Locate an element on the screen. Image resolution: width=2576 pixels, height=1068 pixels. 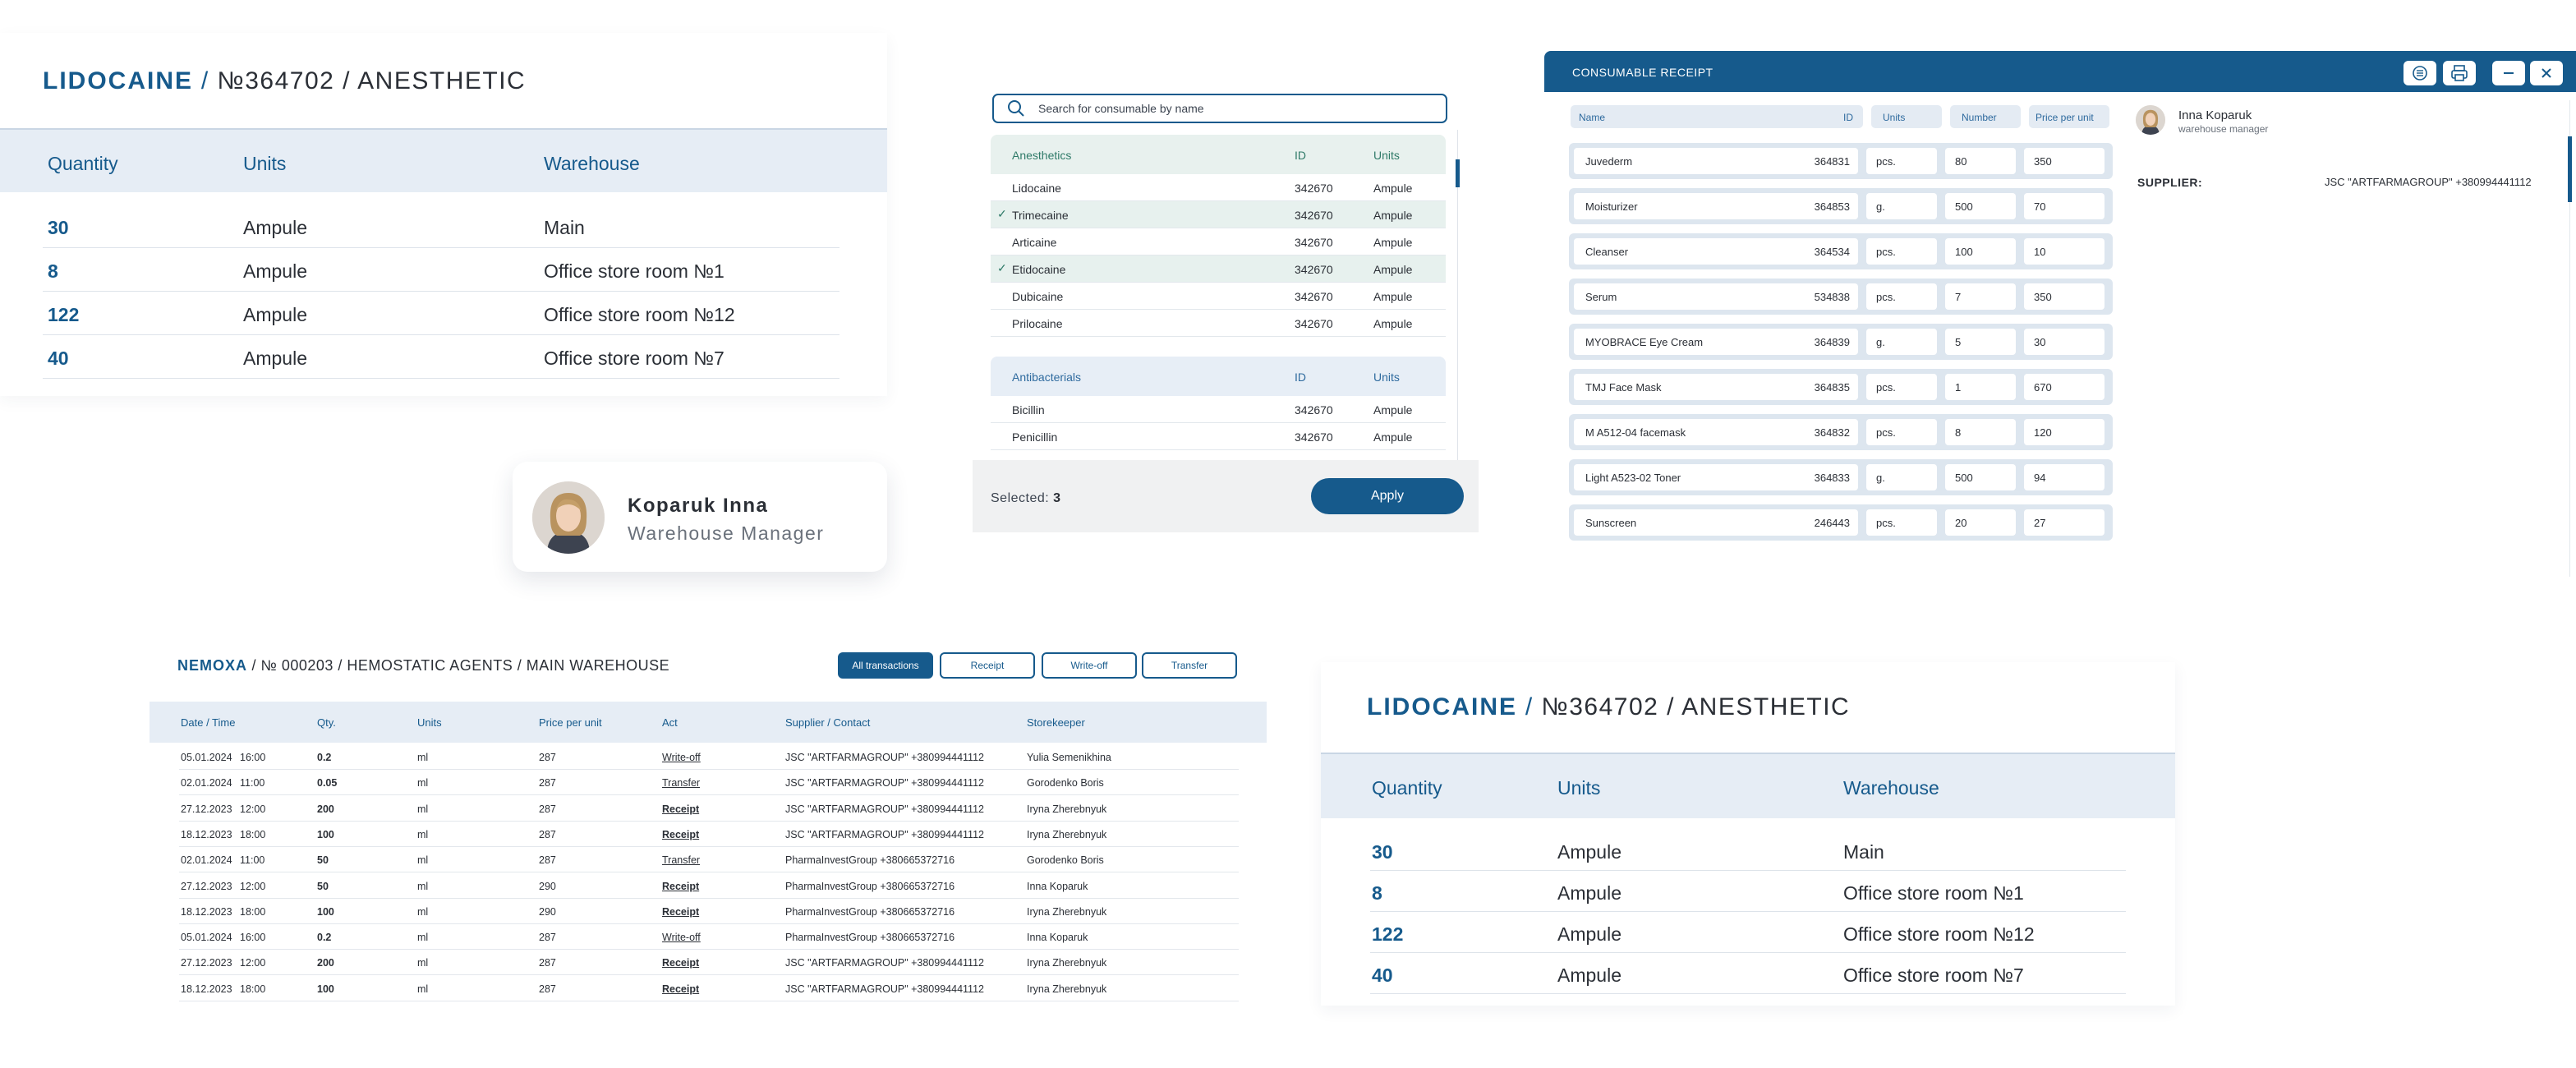
list-item: Lidocaine 342670 Ampule is located at coordinates (1218, 188).